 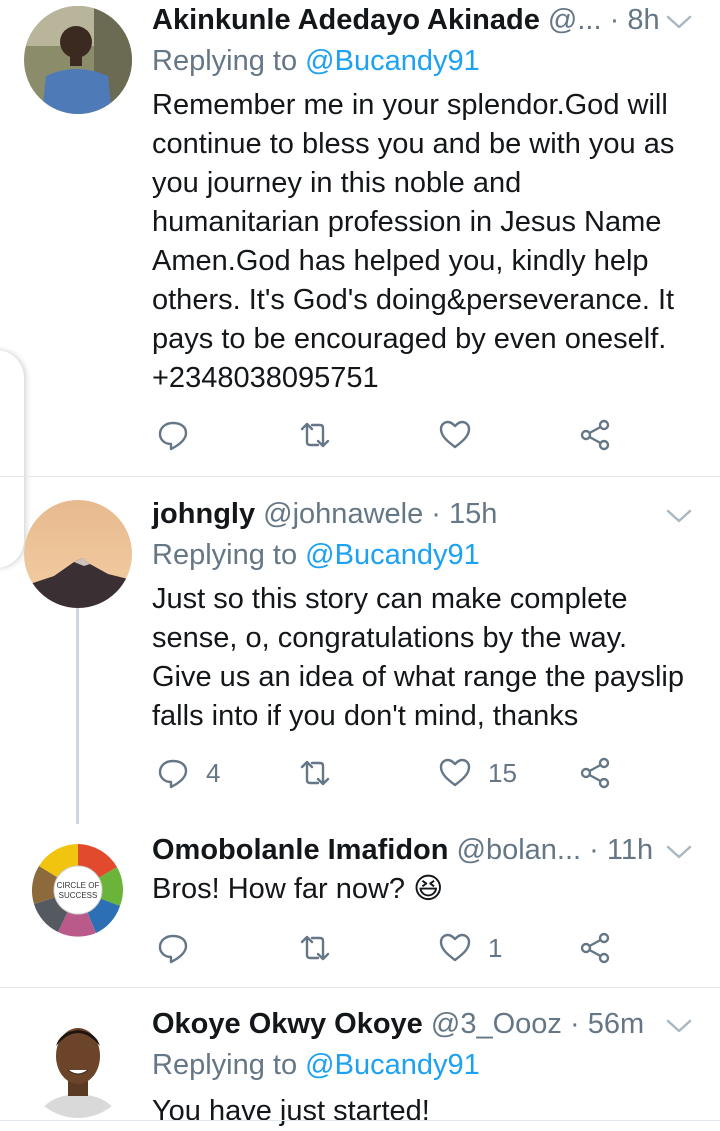 I want to click on tweet-text: Bros! How far now? 😆, so click(x=426, y=889).